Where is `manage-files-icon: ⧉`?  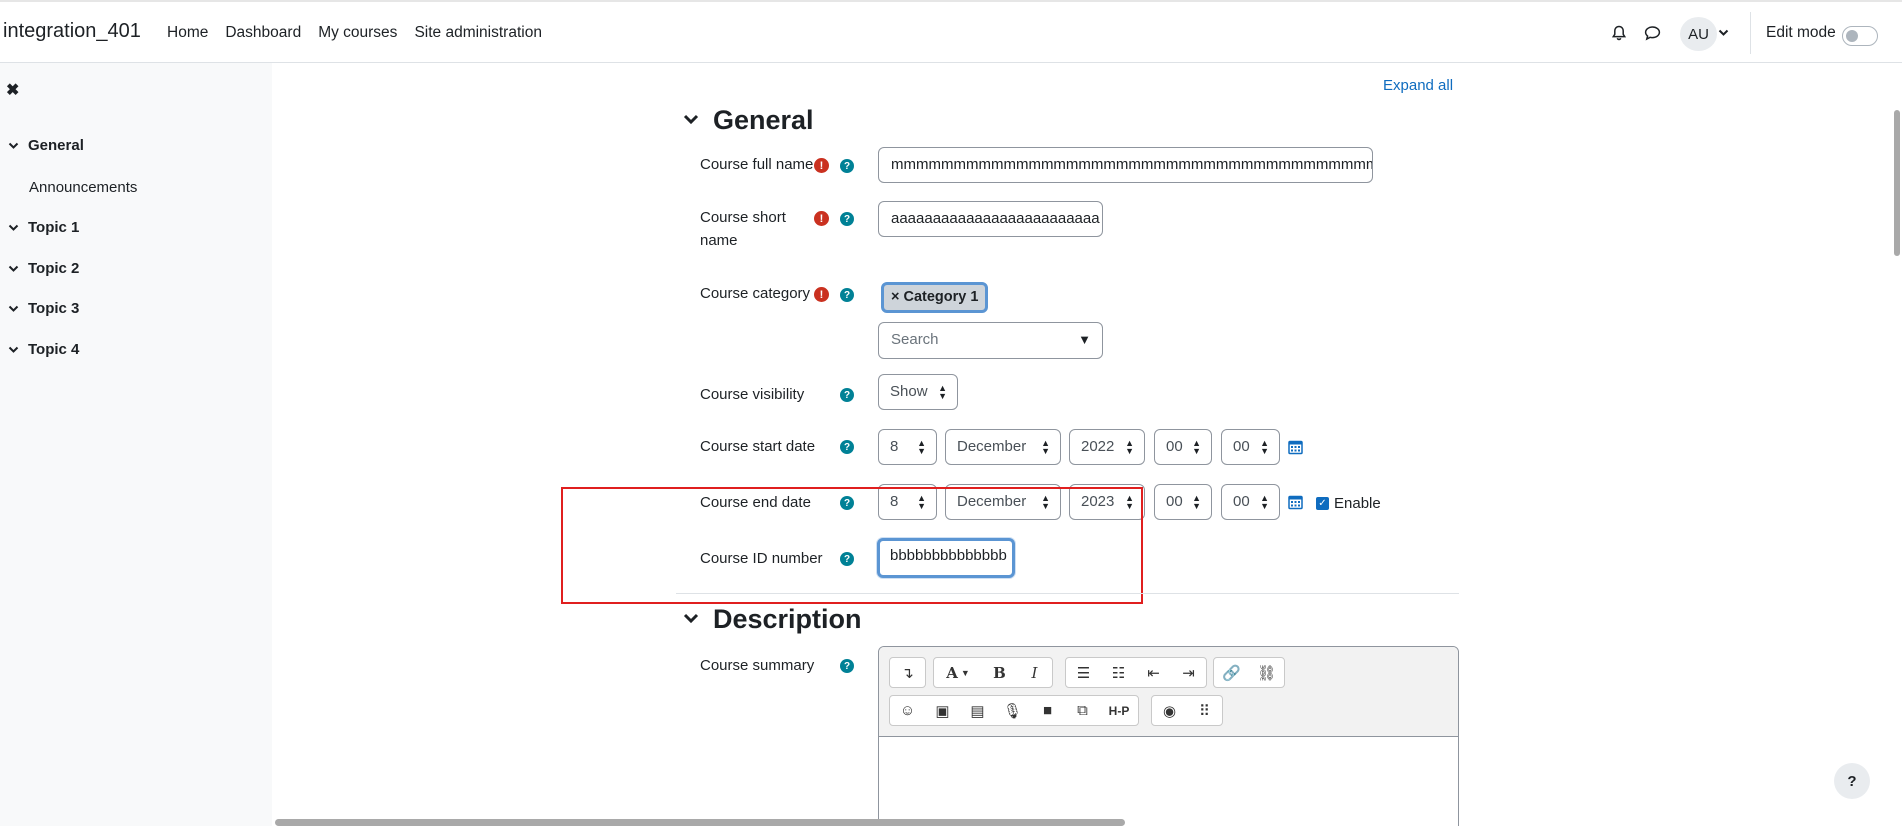
manage-files-icon: ⧉ is located at coordinates (1082, 710).